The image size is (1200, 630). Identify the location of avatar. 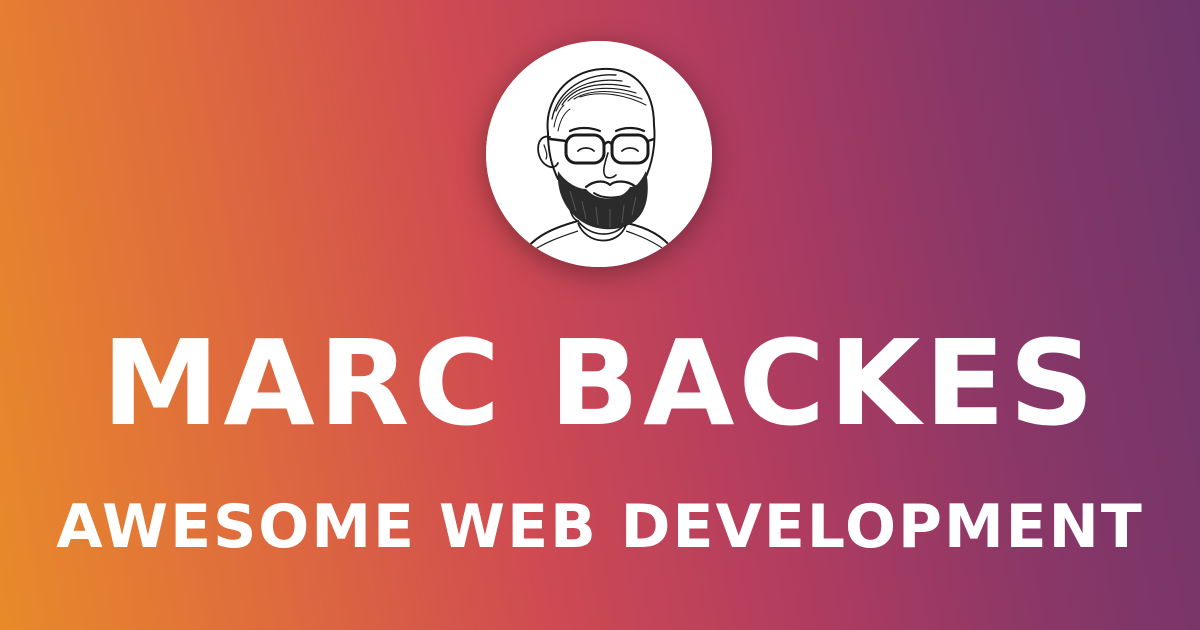
(599, 154).